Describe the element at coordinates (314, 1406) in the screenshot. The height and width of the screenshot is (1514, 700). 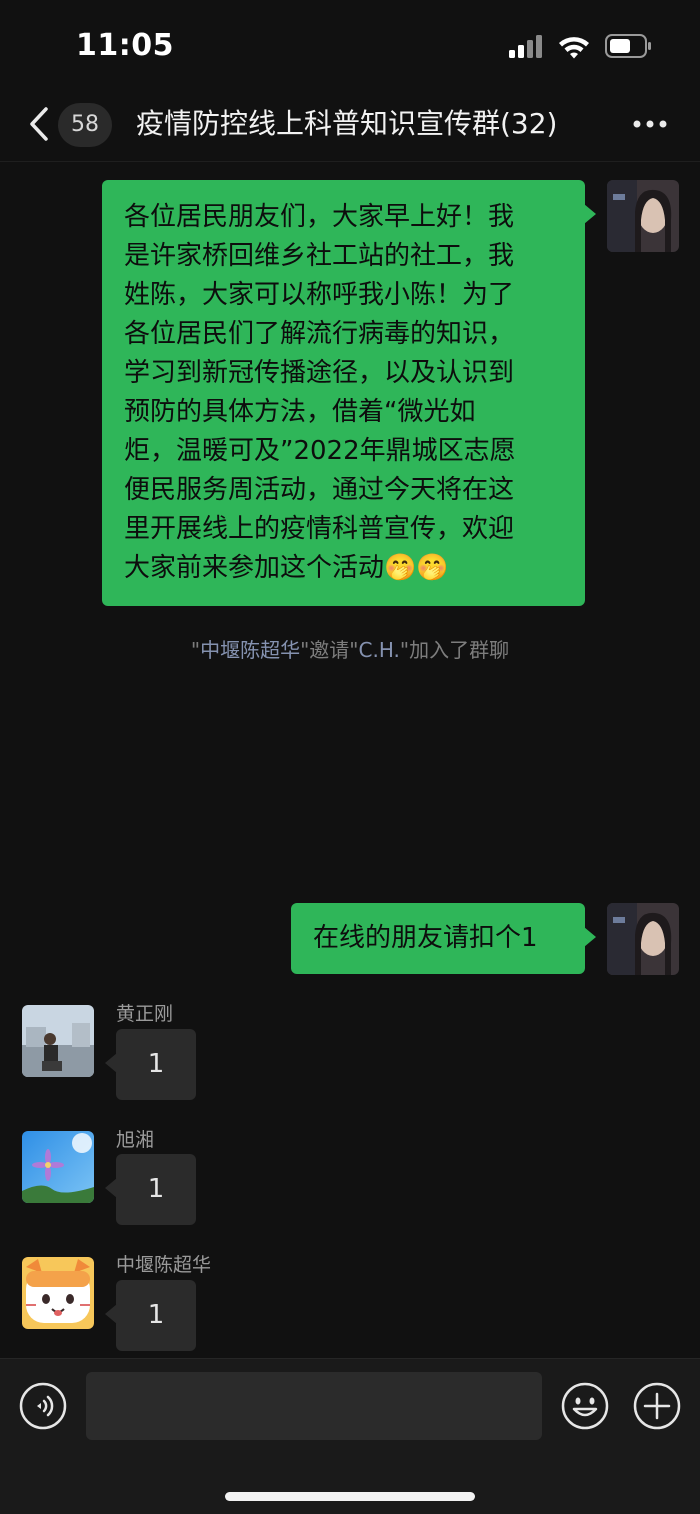
I see `message-input` at that location.